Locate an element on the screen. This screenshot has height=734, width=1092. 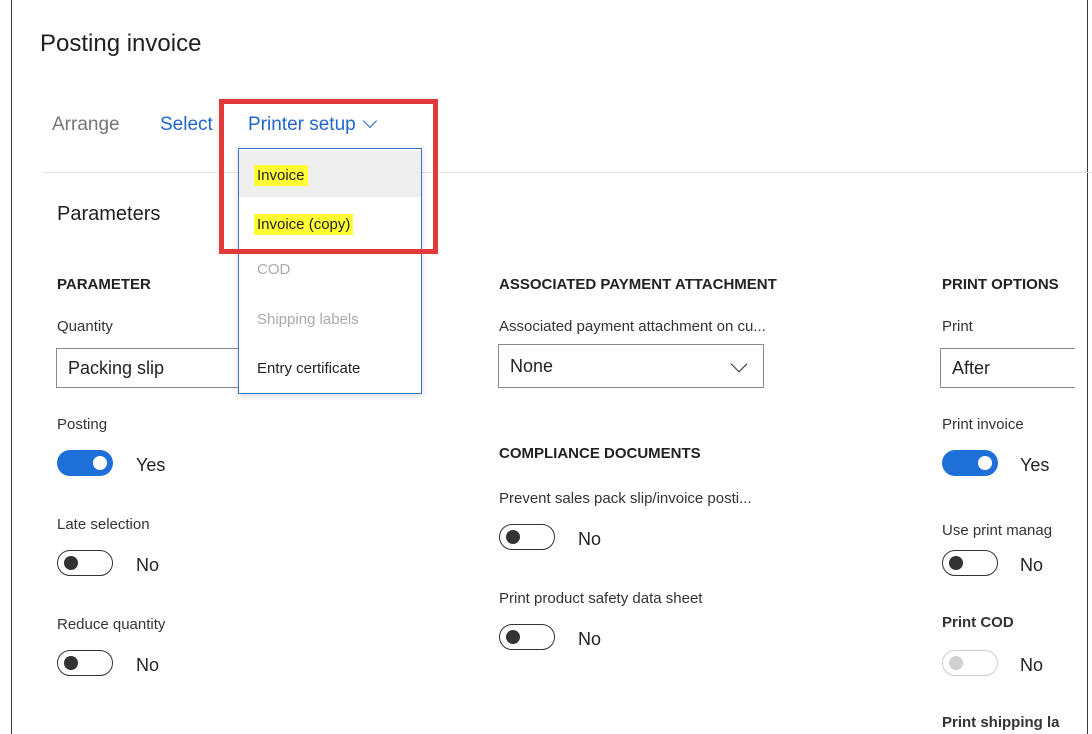
use-print-toggle is located at coordinates (970, 563).